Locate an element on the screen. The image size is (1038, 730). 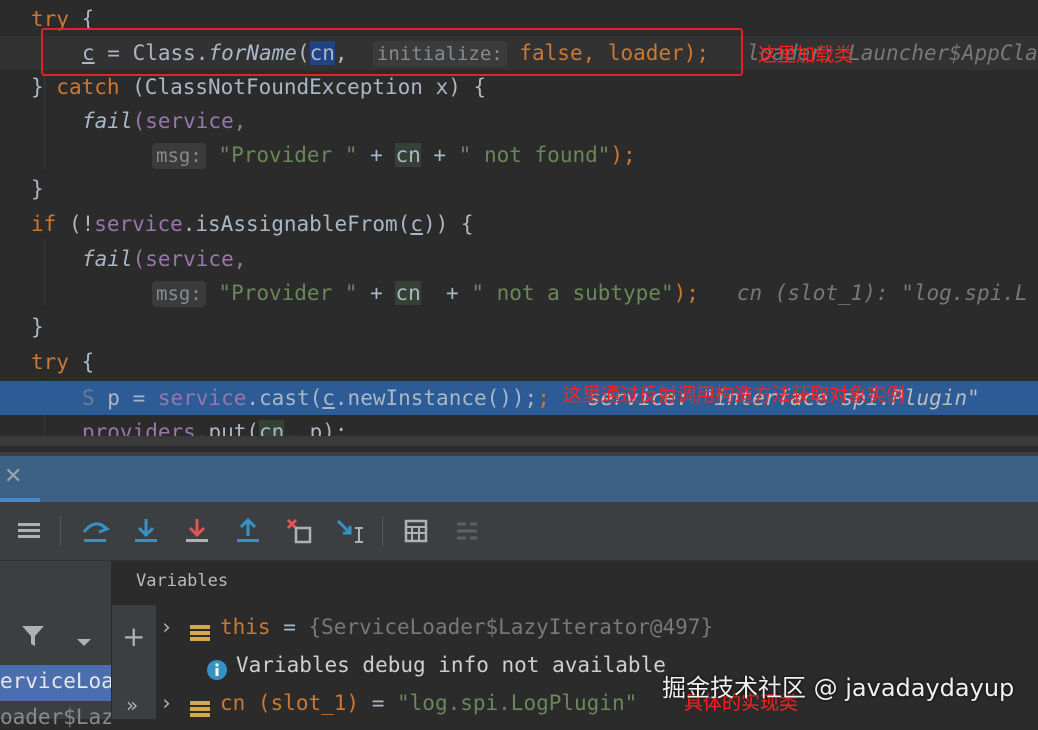
add-watch-icon: + is located at coordinates (133, 637).